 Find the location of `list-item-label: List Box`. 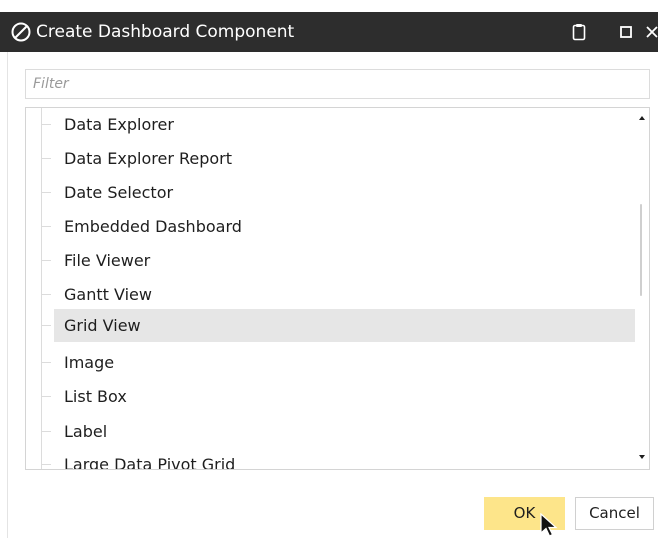

list-item-label: List Box is located at coordinates (95, 396).